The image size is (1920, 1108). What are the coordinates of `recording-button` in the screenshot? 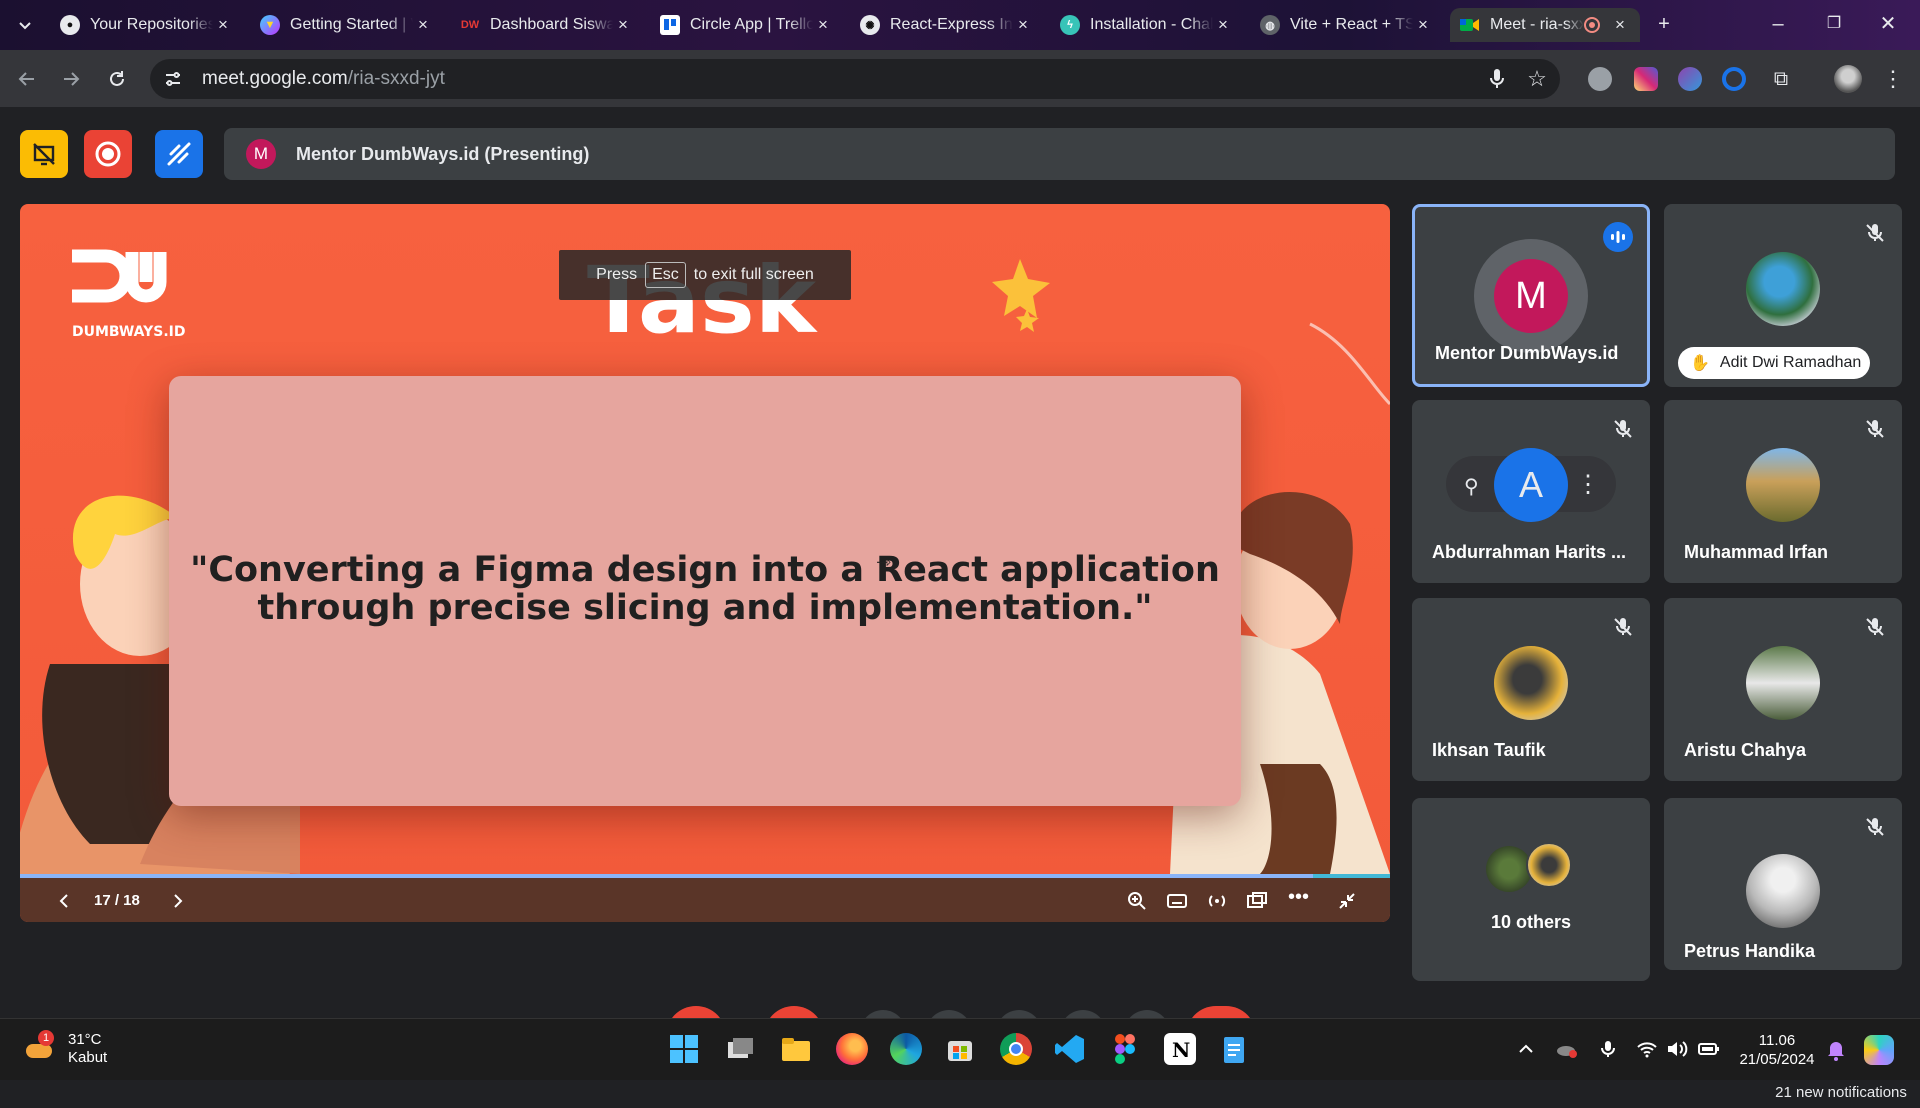 It's located at (108, 154).